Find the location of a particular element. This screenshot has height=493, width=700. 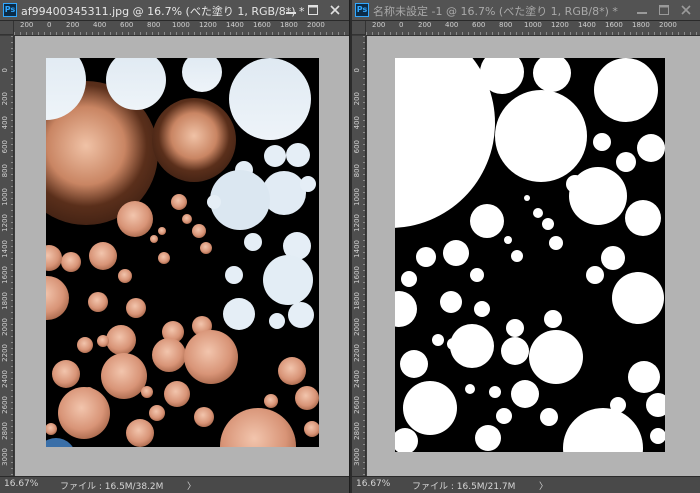

ruler-h-tick: 400 is located at coordinates (452, 25).